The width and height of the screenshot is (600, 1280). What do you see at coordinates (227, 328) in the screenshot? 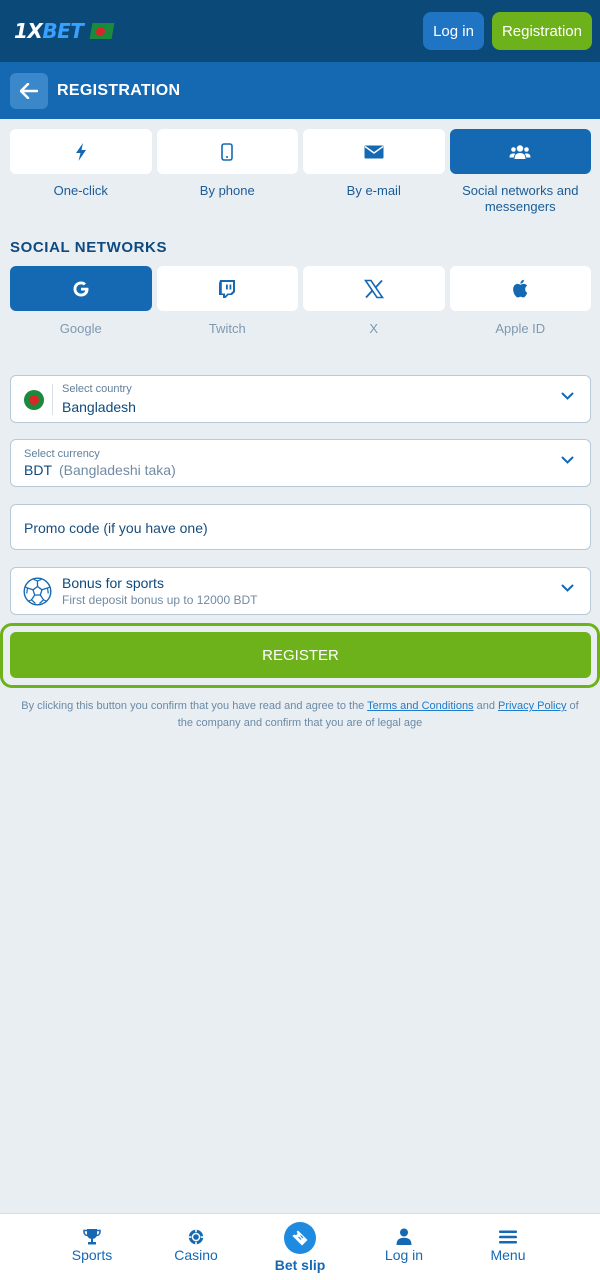
I see `social-label: Twitch` at bounding box center [227, 328].